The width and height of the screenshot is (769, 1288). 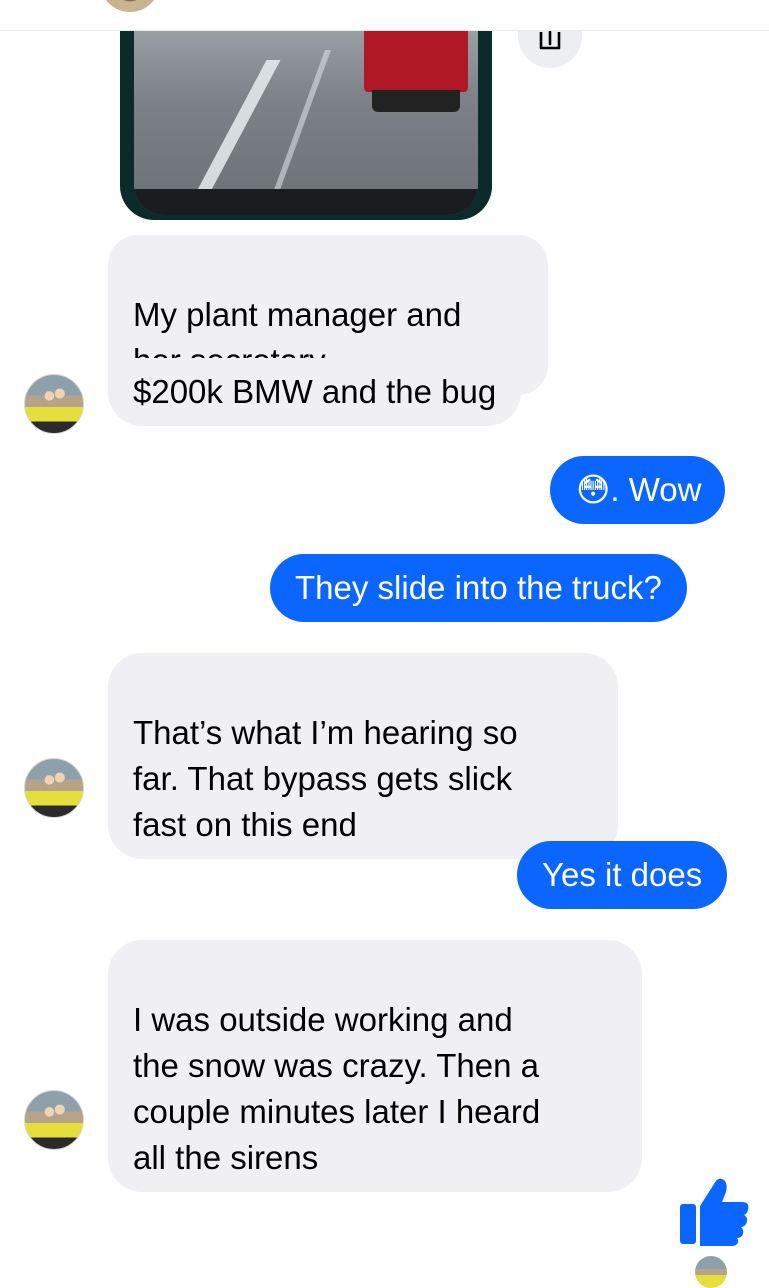 I want to click on thumbs-up-icon, so click(x=714, y=1212).